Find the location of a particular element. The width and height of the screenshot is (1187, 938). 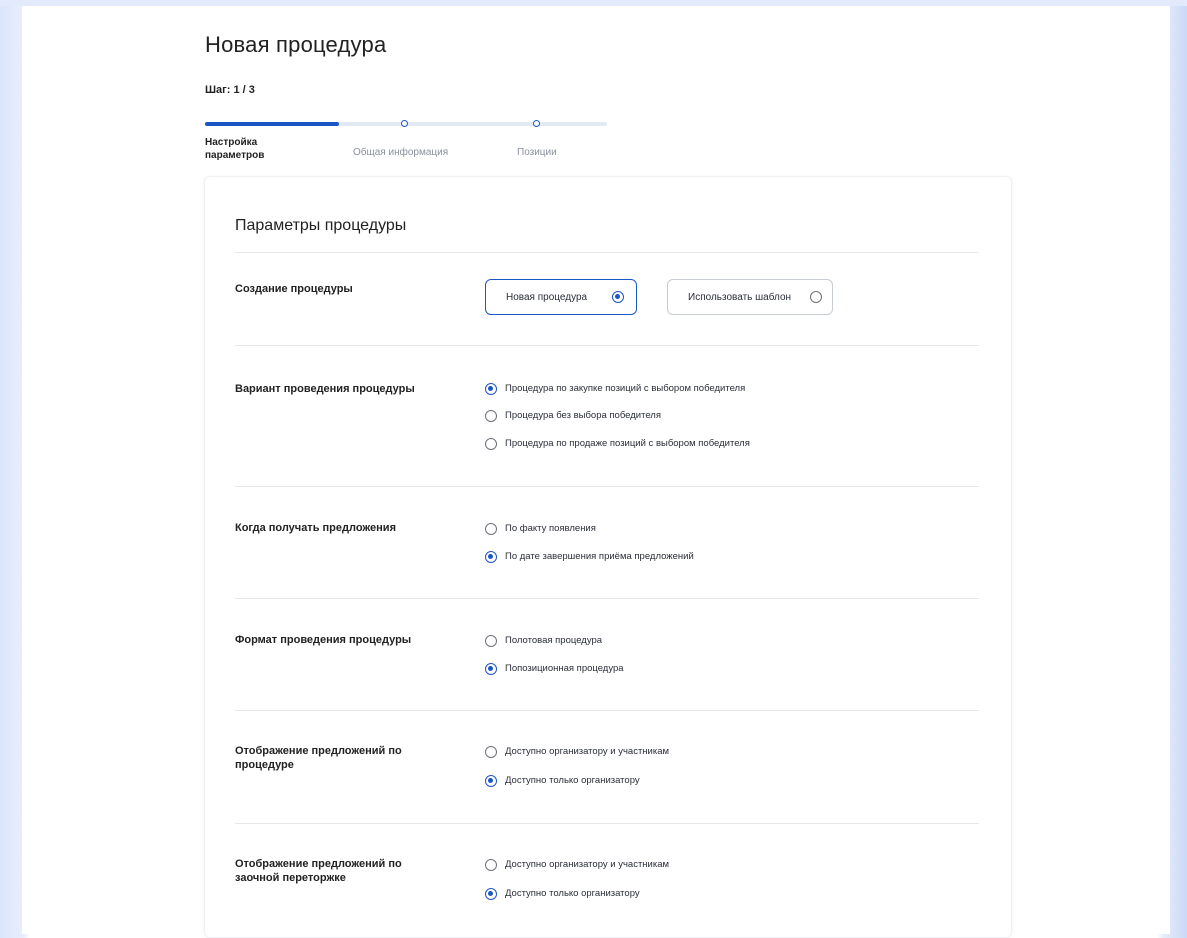

new-procedure-radio is located at coordinates (618, 297).